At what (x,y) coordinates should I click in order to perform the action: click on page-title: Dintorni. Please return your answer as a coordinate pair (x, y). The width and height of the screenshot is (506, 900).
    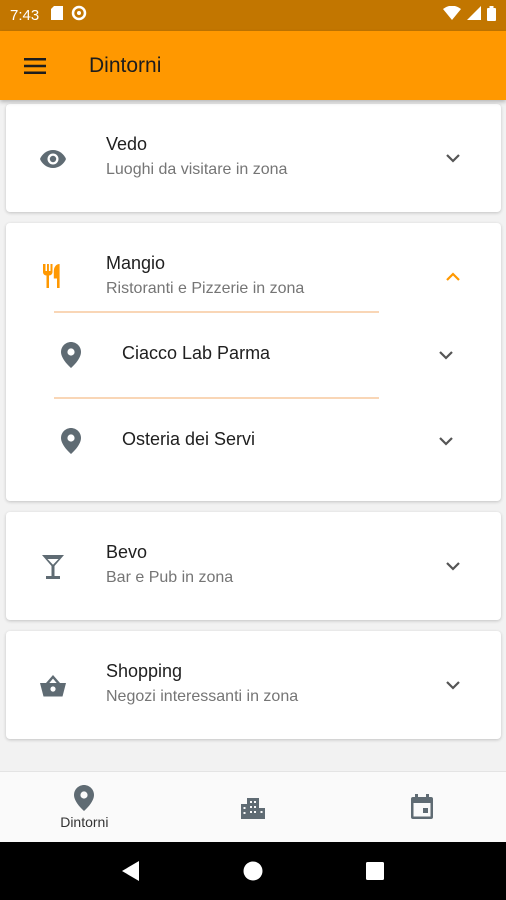
    Looking at the image, I should click on (125, 65).